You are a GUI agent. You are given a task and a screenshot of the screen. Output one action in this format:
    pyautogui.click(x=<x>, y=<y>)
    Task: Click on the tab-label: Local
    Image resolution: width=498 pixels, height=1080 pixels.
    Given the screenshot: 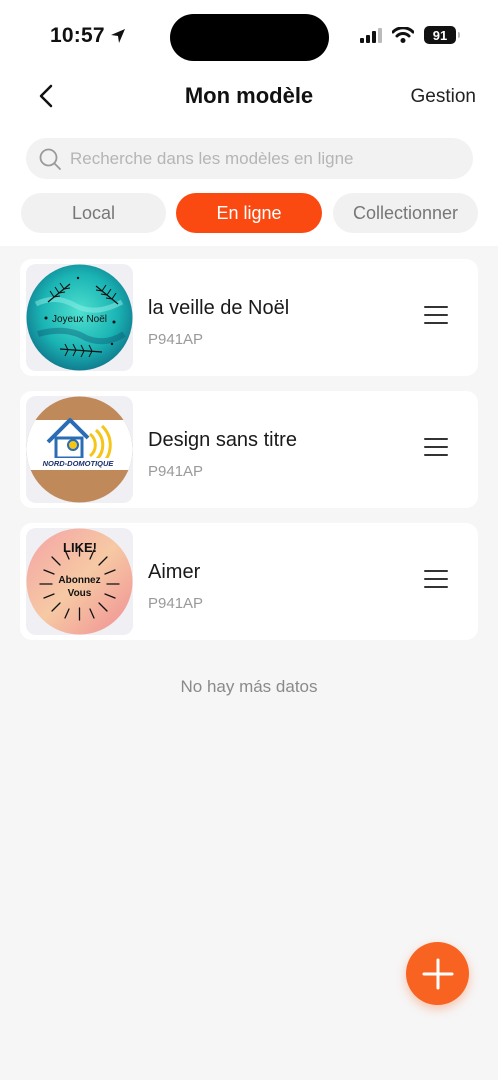 What is the action you would take?
    pyautogui.click(x=93, y=212)
    